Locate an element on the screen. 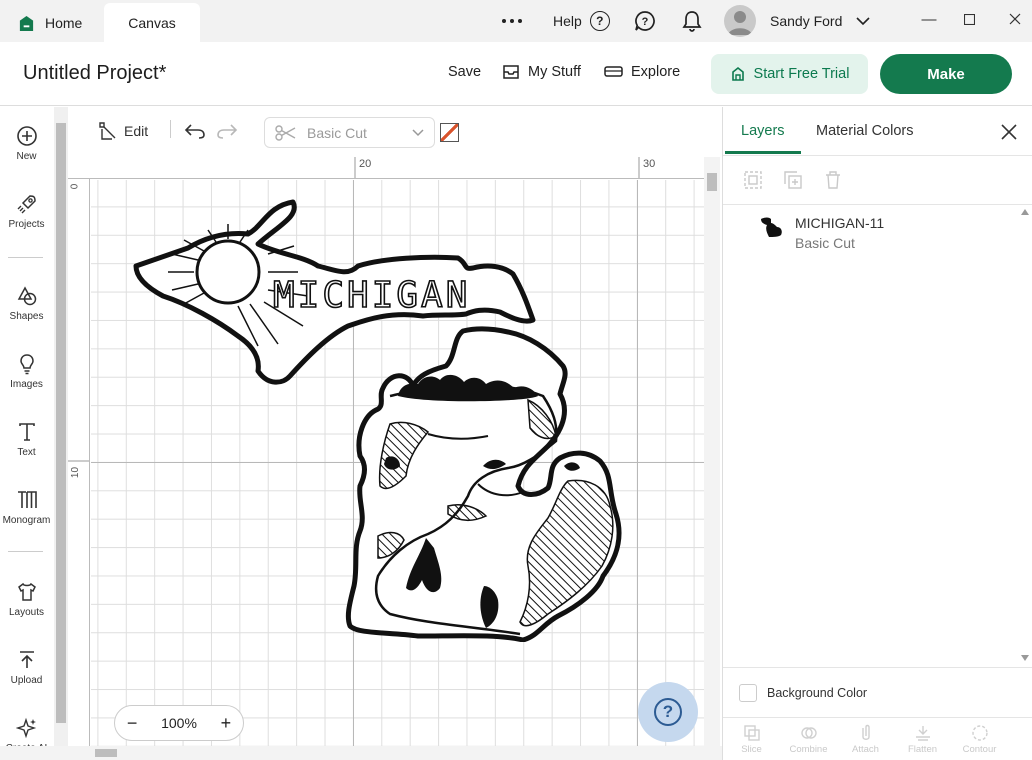  close-window-button is located at coordinates (1012, 19).